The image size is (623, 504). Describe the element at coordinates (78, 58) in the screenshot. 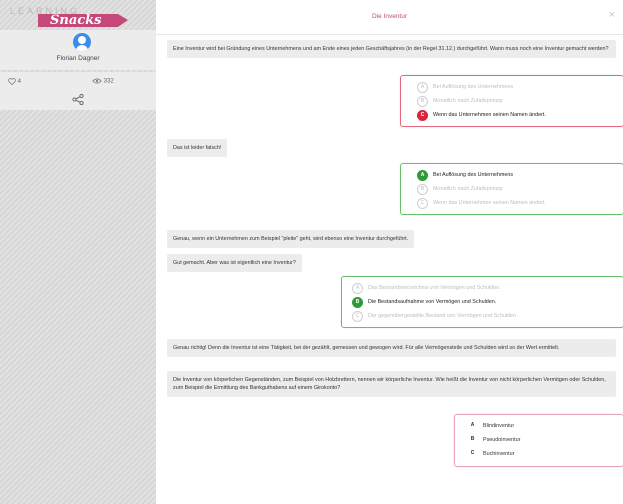

I see `author-name: Florian Dagner` at that location.